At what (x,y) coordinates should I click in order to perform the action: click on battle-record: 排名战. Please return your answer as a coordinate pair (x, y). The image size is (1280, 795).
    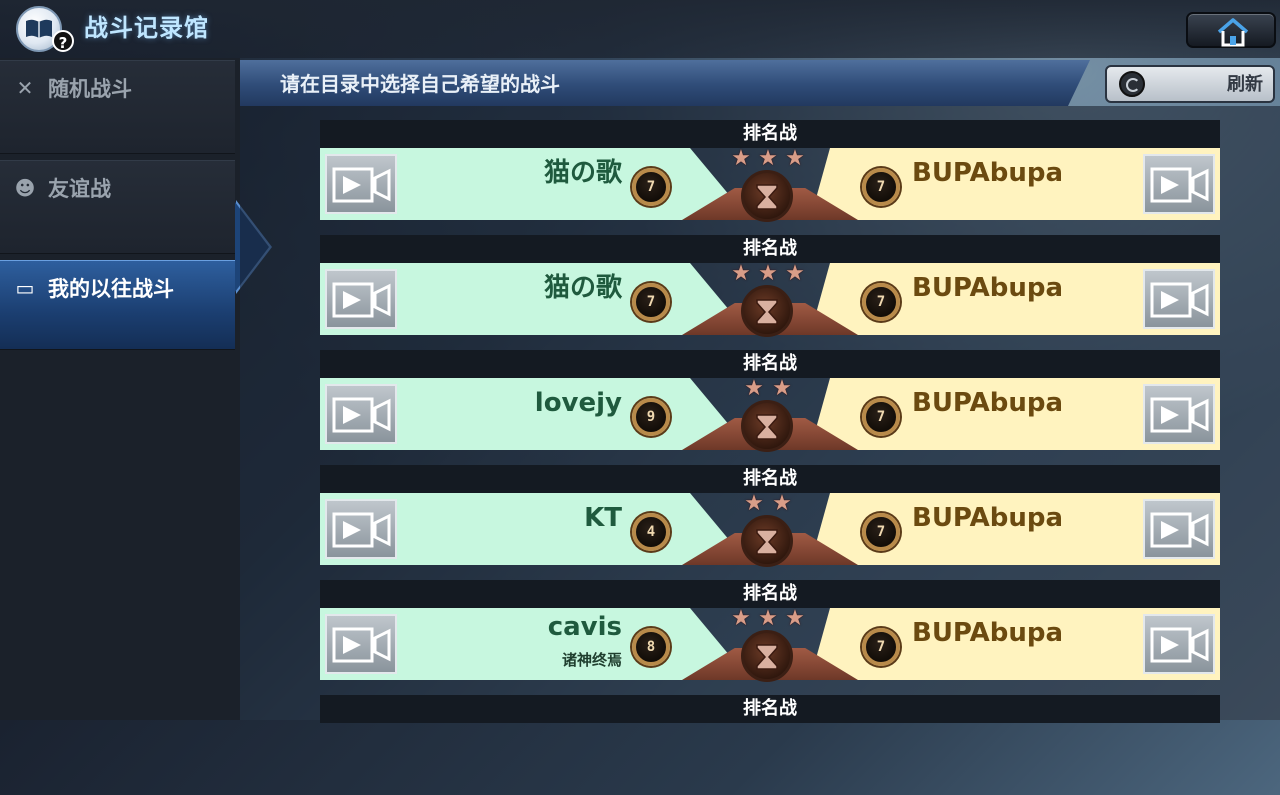
    Looking at the image, I should click on (770, 745).